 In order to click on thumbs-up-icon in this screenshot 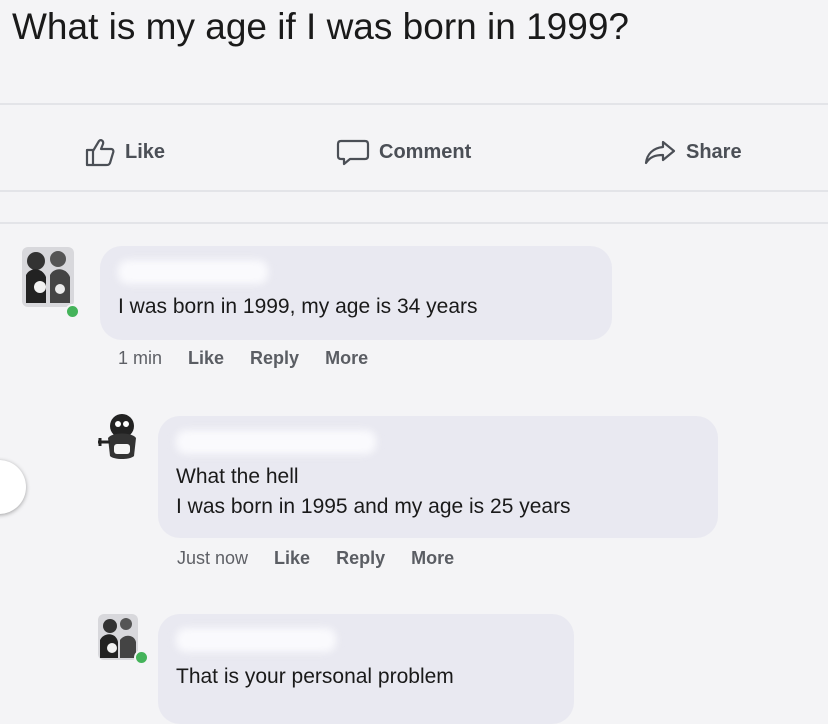, I will do `click(100, 152)`.